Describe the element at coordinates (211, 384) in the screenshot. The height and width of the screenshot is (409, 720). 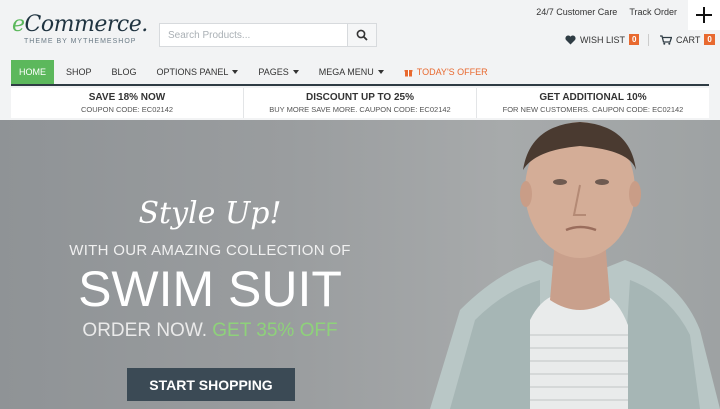
I see `start-shopping-button: START SHOPPING` at that location.